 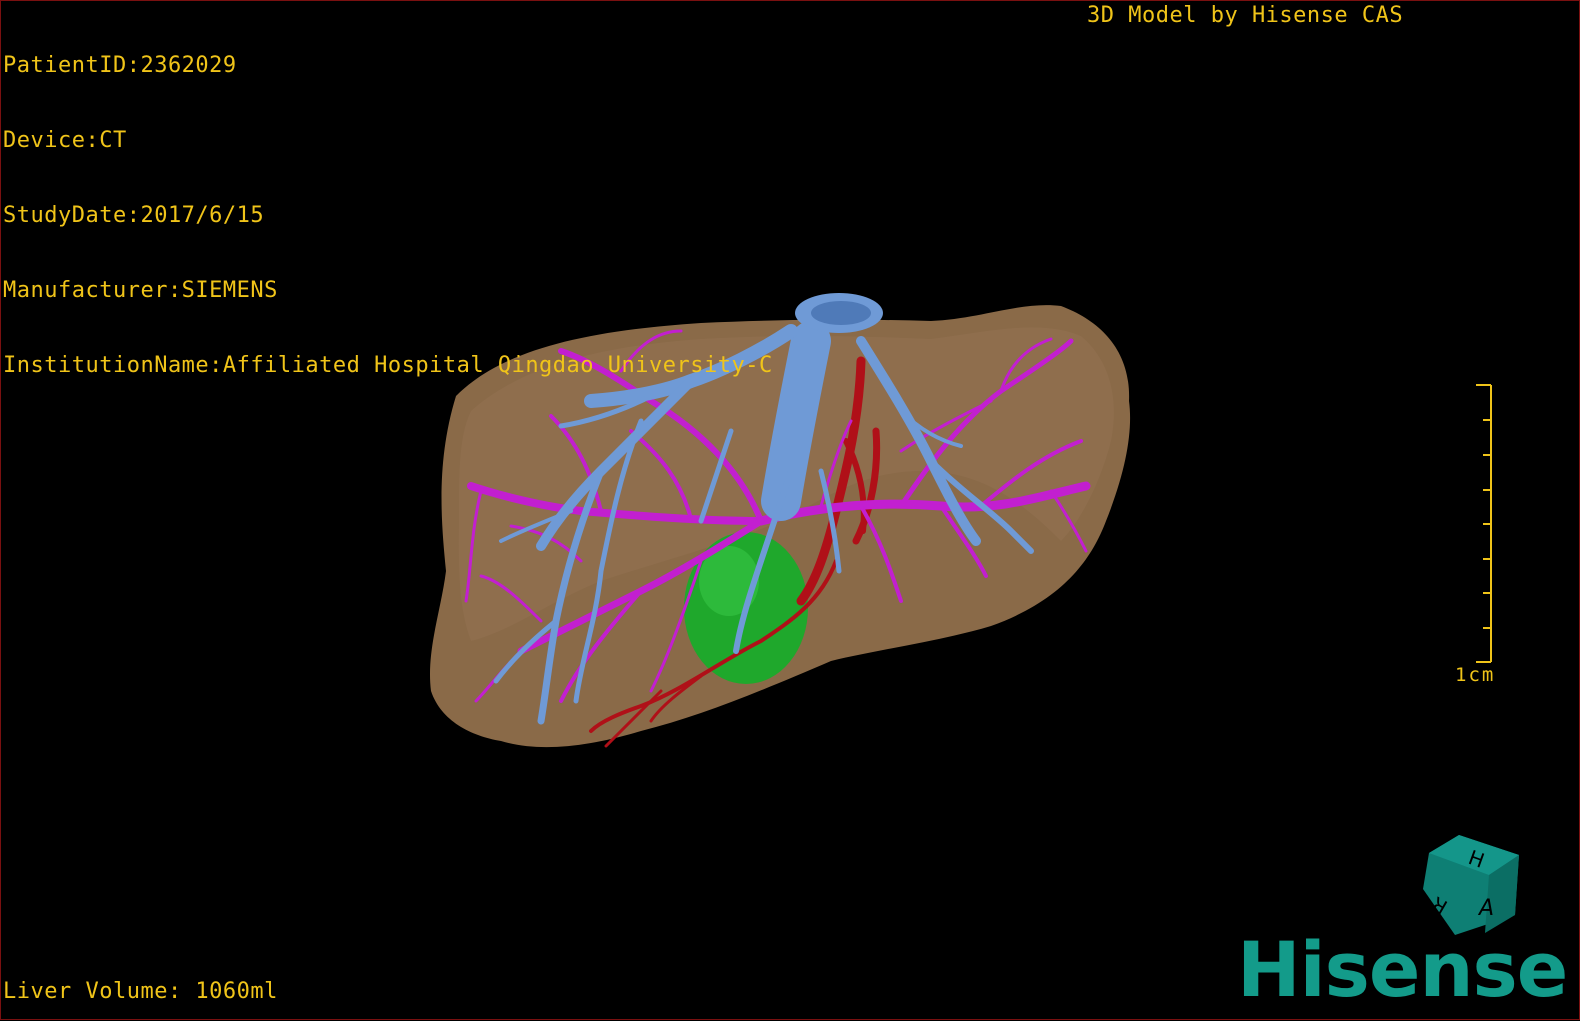 I want to click on hisense-logo: Hisense, so click(x=1402, y=969).